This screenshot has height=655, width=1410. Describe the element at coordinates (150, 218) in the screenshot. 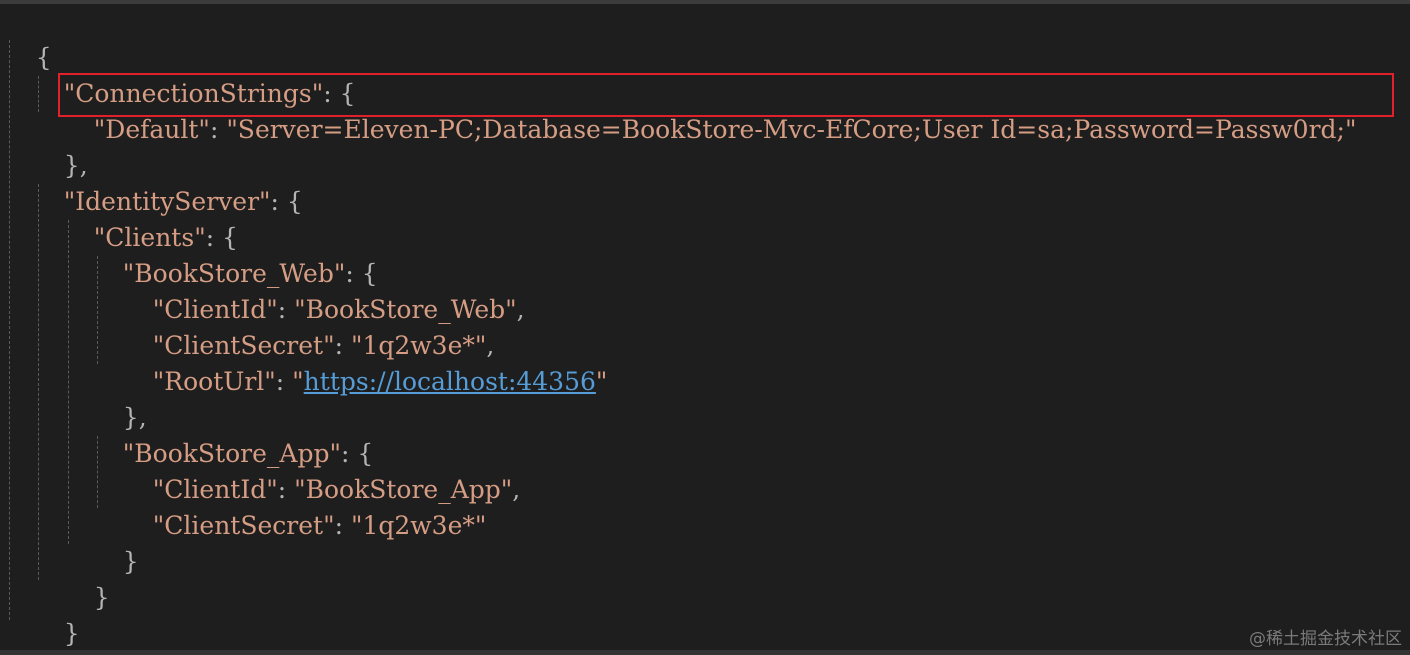

I see `code-line-6: "Clients": {` at that location.